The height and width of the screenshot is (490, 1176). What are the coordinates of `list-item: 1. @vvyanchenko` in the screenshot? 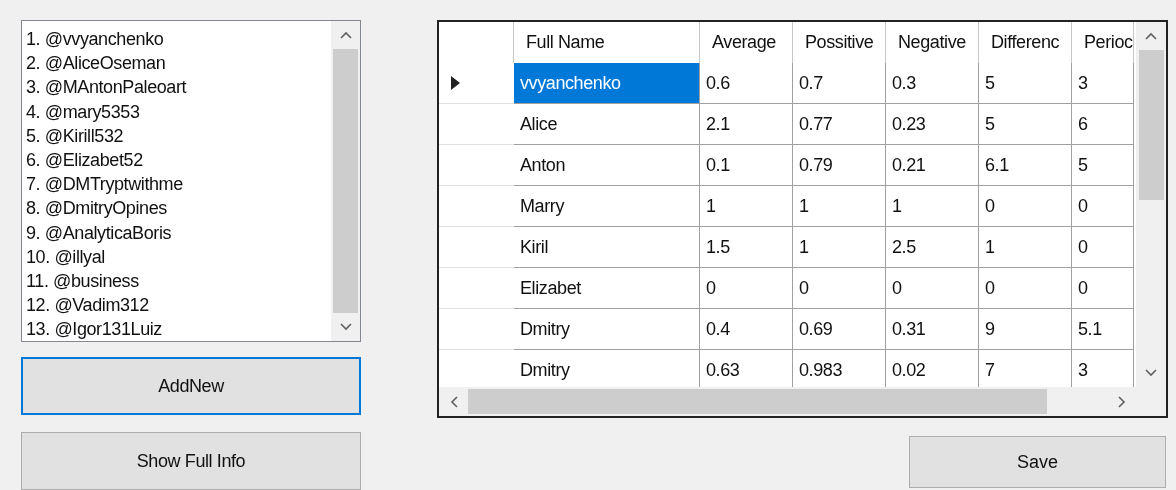 It's located at (178, 39).